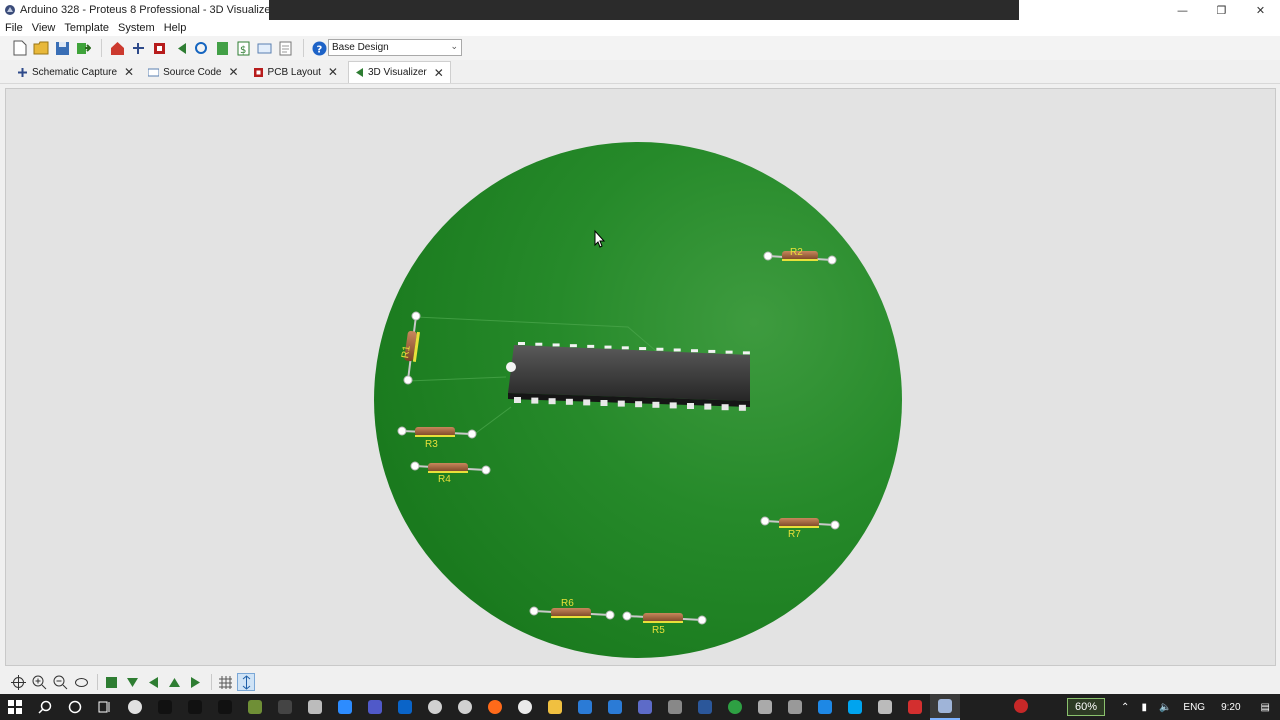 The image size is (1280, 720). Describe the element at coordinates (246, 682) in the screenshot. I see `height-icon` at that location.